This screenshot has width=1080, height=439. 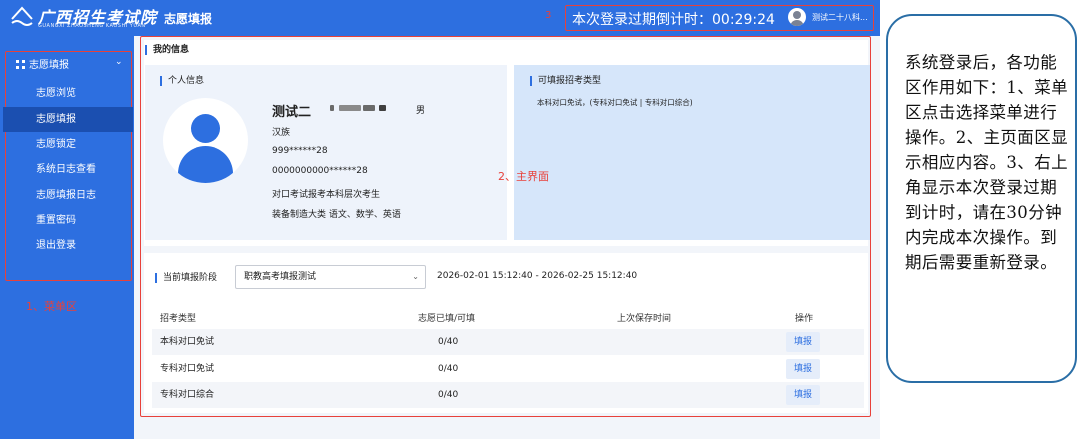 I want to click on sidebar-item-reset-password: 重置密码, so click(x=67, y=220).